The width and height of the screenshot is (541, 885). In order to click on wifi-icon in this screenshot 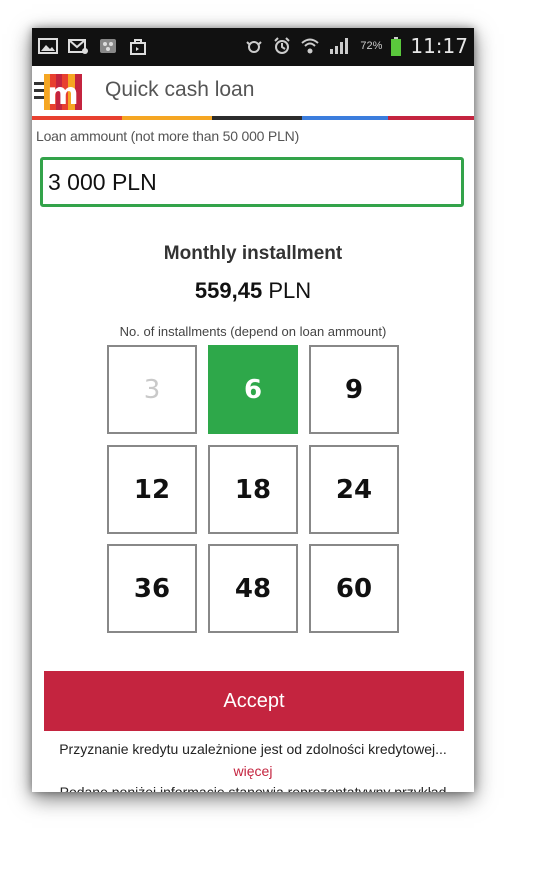, I will do `click(310, 46)`.